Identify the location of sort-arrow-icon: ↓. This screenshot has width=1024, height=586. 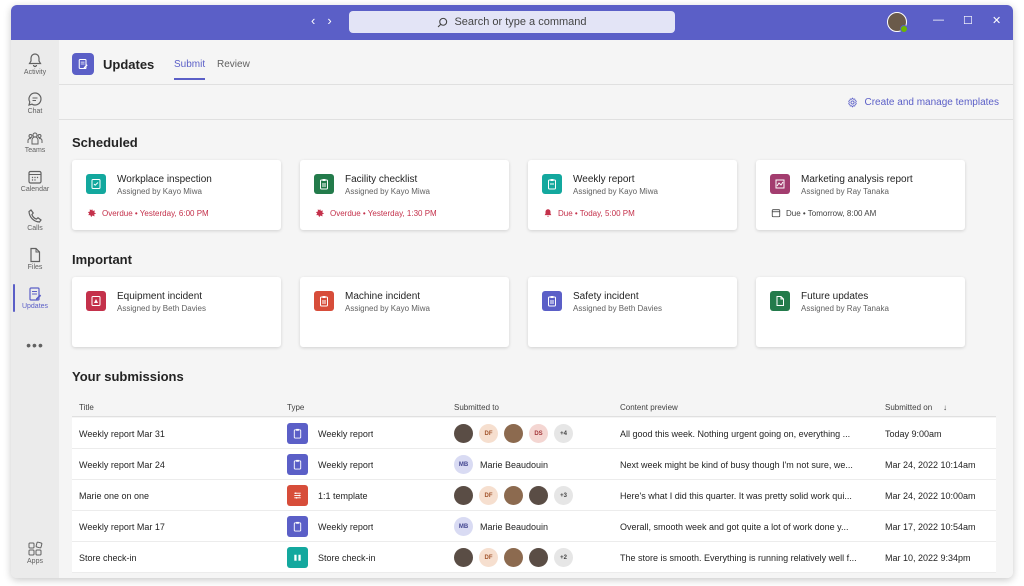
(945, 407).